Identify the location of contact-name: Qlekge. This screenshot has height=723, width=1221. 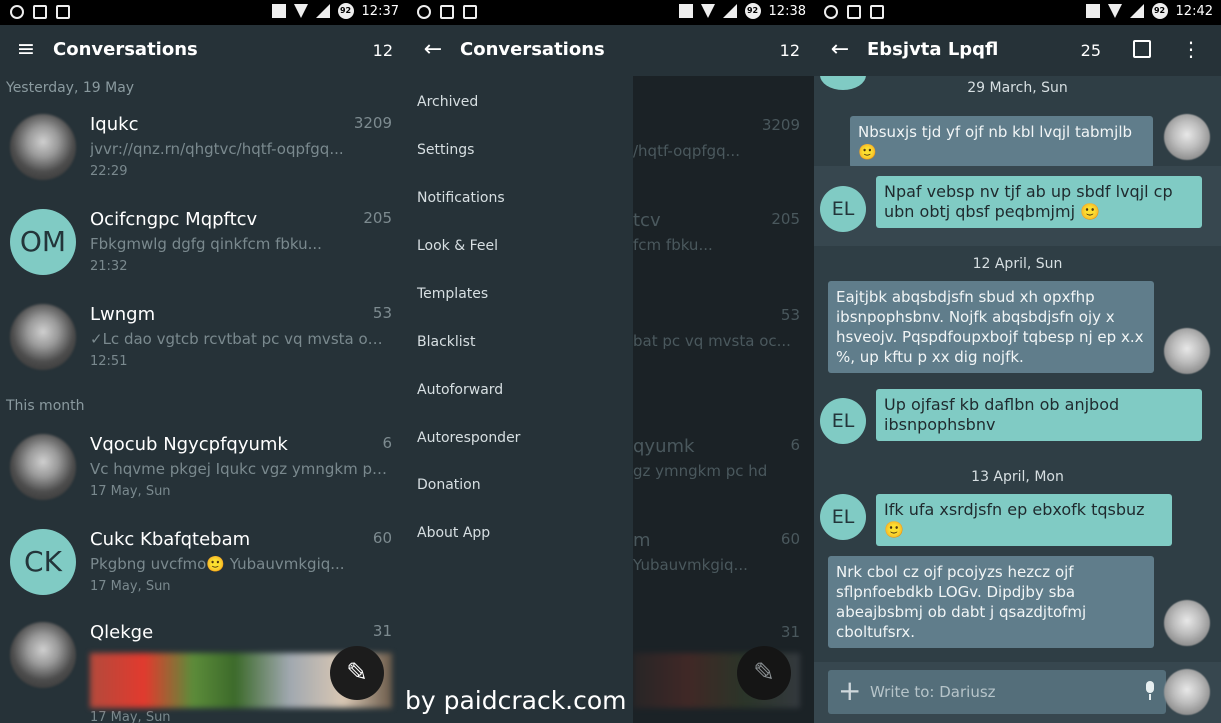
(122, 632).